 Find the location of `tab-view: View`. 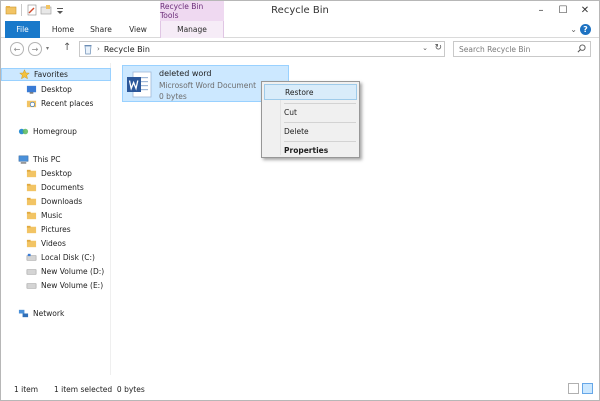

tab-view: View is located at coordinates (138, 29).